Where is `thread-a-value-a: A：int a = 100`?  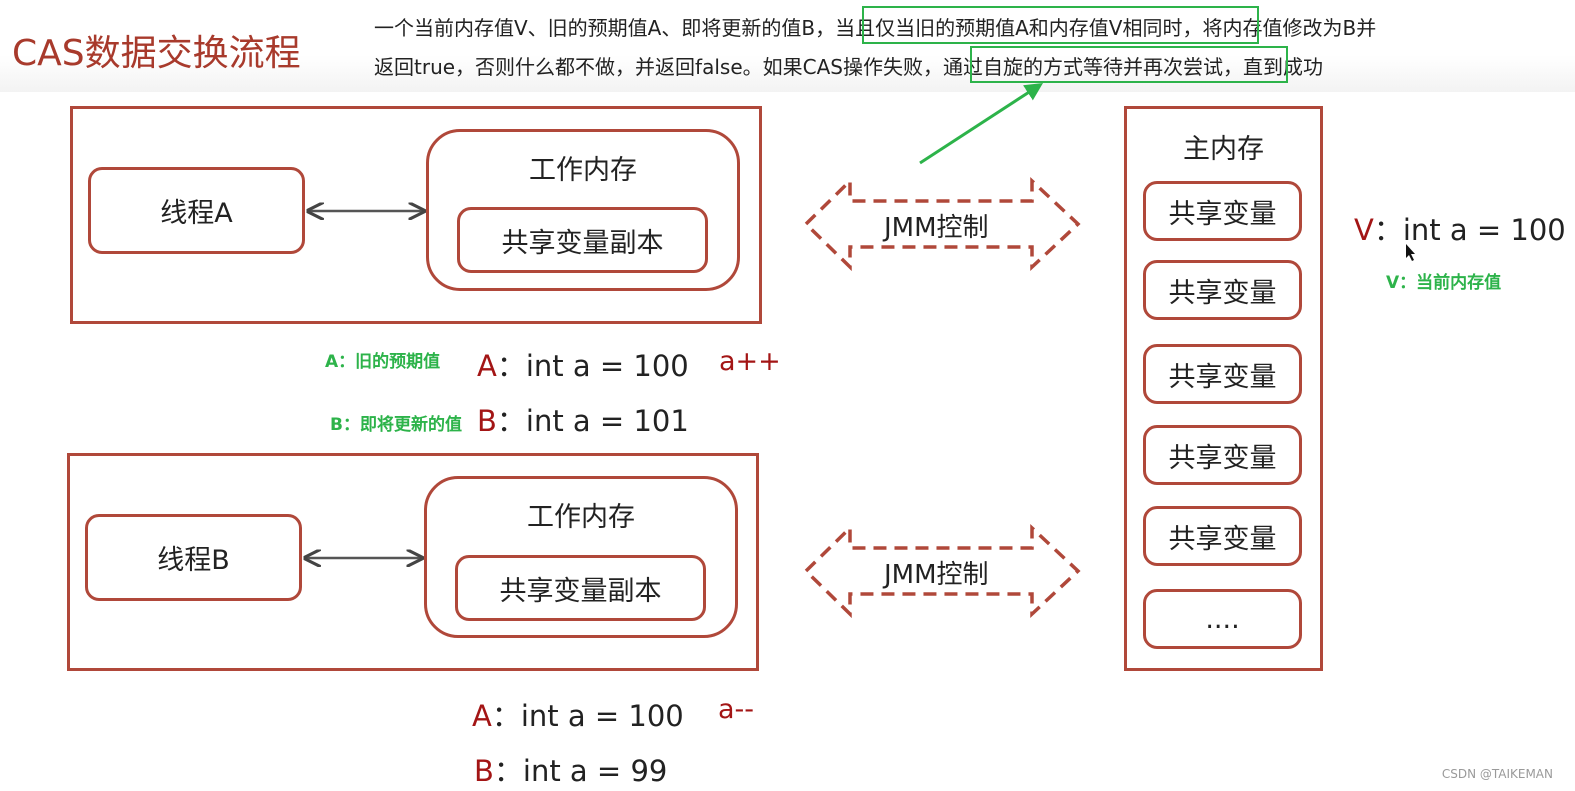
thread-a-value-a: A：int a = 100 is located at coordinates (583, 364).